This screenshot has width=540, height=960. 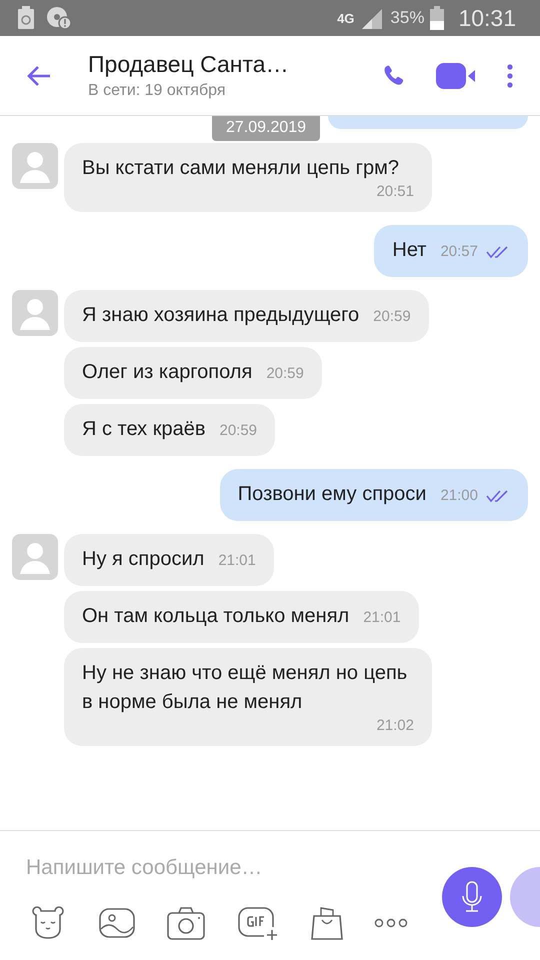 What do you see at coordinates (240, 168) in the screenshot?
I see `message-text: Вы кстати сами меняли цепь грм?` at bounding box center [240, 168].